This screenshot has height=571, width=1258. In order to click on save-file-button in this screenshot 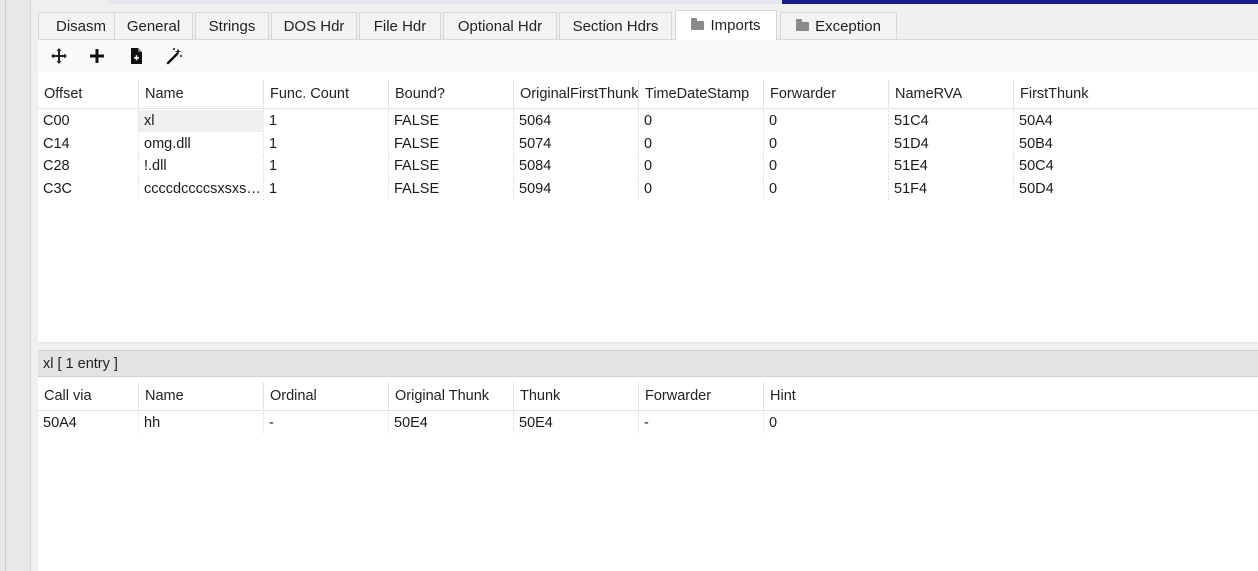, I will do `click(136, 56)`.